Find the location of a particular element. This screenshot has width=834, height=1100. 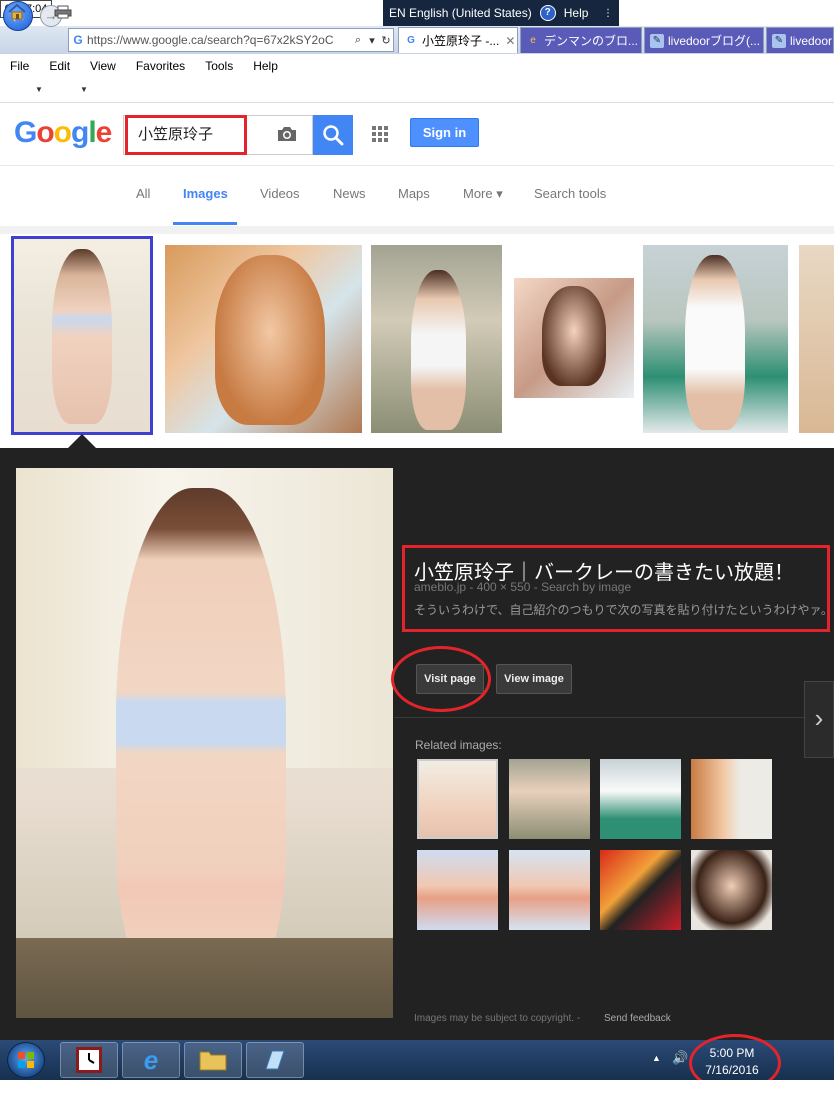

send-feedback-link: Send feedback is located at coordinates (637, 1018).